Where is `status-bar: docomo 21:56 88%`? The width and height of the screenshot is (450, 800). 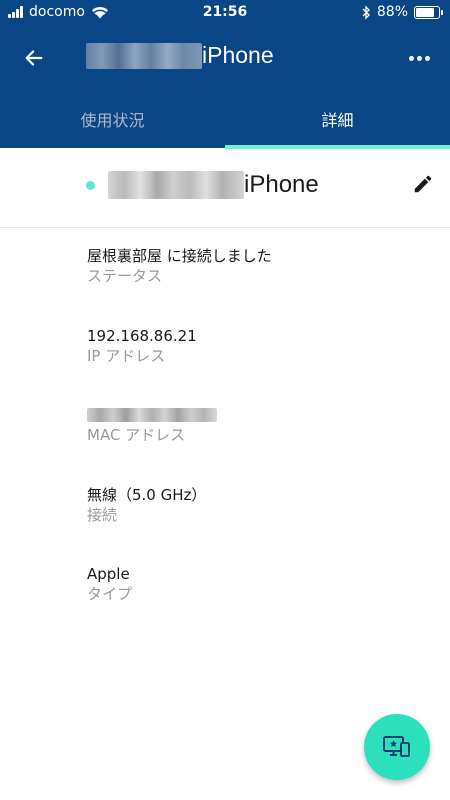 status-bar: docomo 21:56 88% is located at coordinates (225, 13).